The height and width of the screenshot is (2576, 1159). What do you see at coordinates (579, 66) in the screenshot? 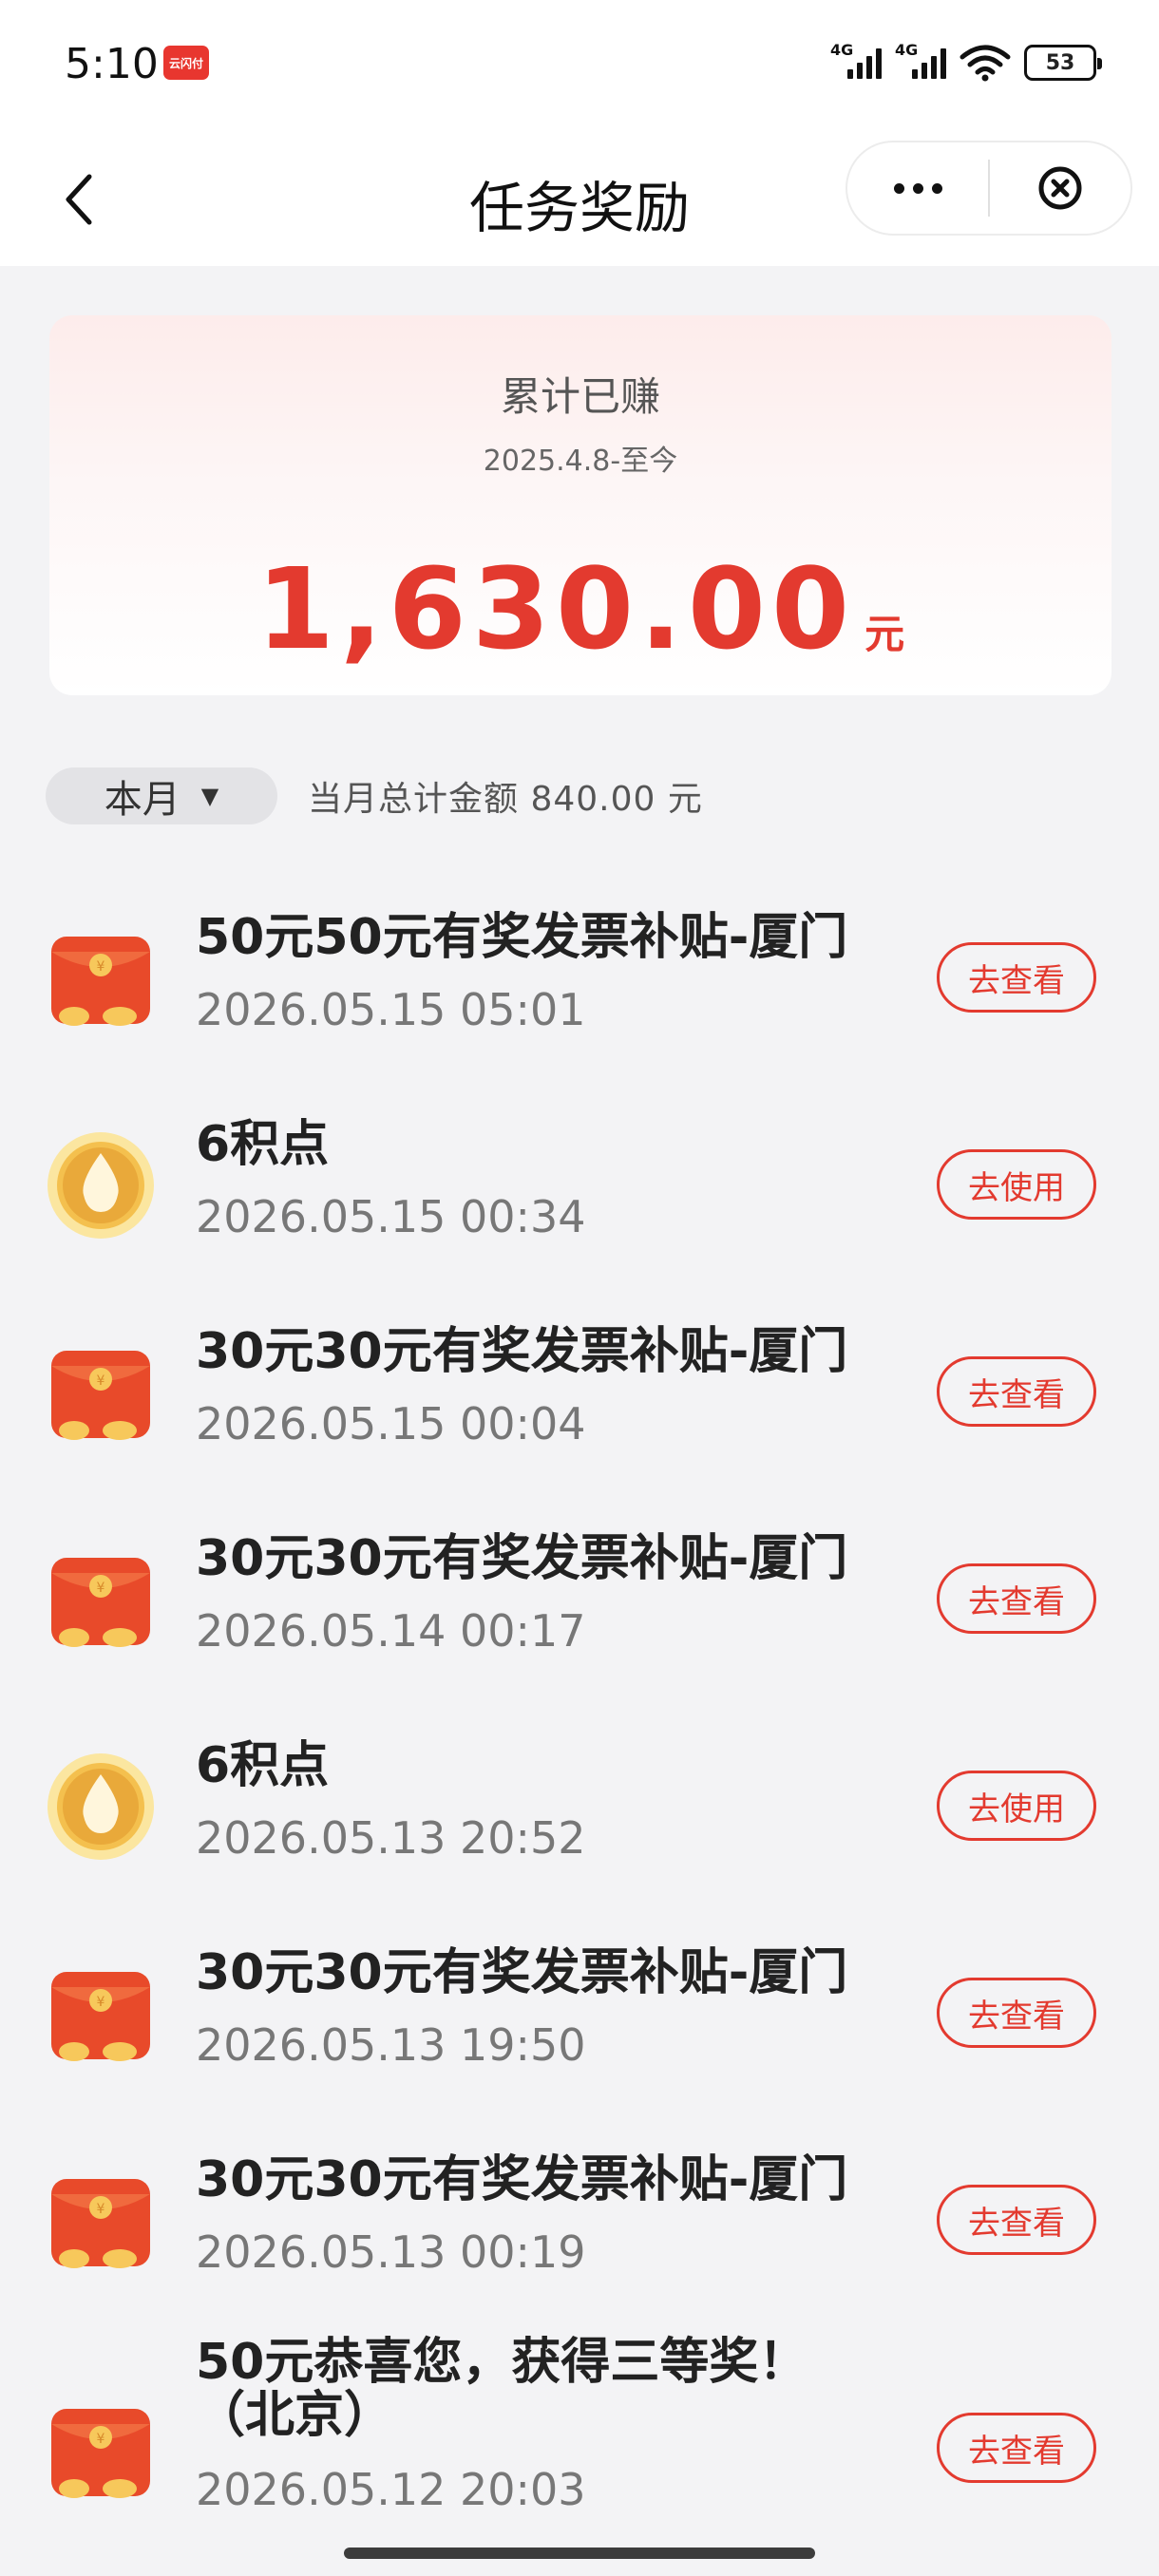
I see `status-bar: 5:10 云闪付 4G 4G 53` at bounding box center [579, 66].